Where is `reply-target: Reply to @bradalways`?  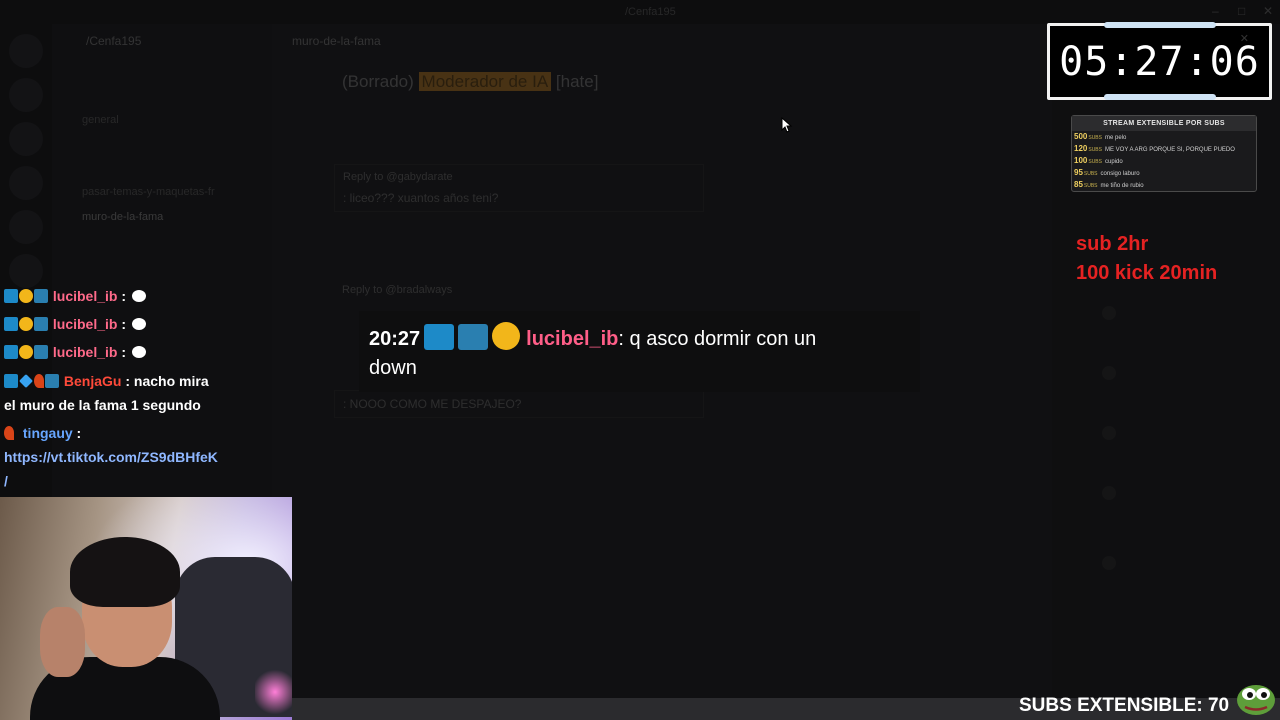 reply-target: Reply to @bradalways is located at coordinates (397, 290).